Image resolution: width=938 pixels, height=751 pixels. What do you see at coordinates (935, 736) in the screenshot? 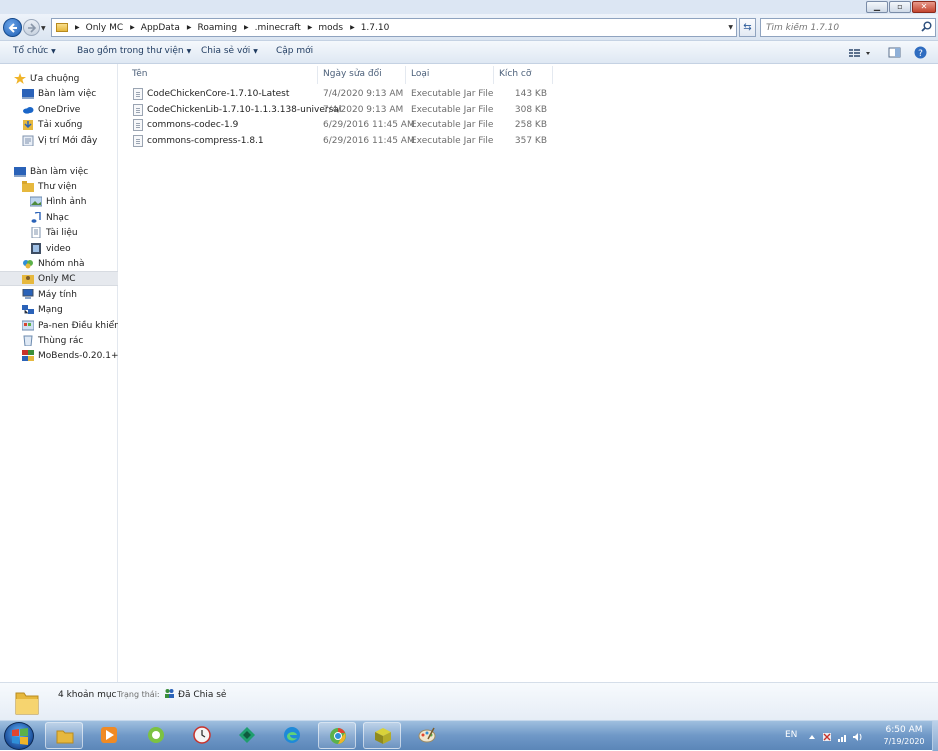
I see `show-desktop-button` at bounding box center [935, 736].